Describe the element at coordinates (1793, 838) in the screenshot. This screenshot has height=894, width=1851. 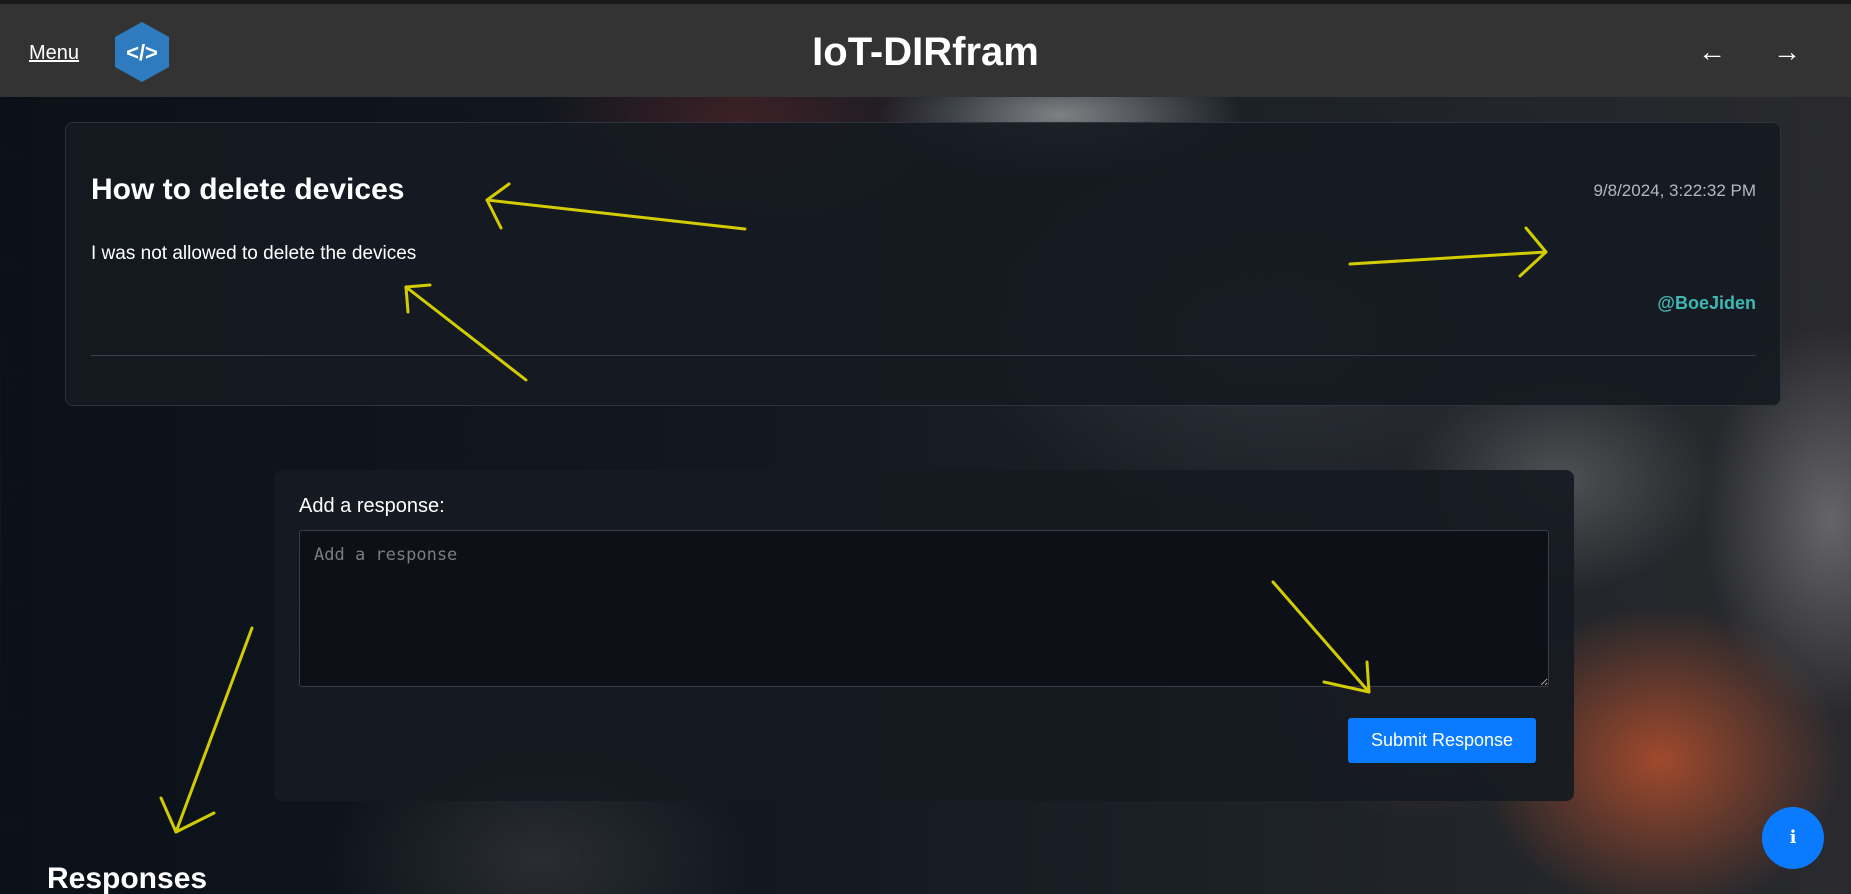
I see `info-icon: i` at that location.